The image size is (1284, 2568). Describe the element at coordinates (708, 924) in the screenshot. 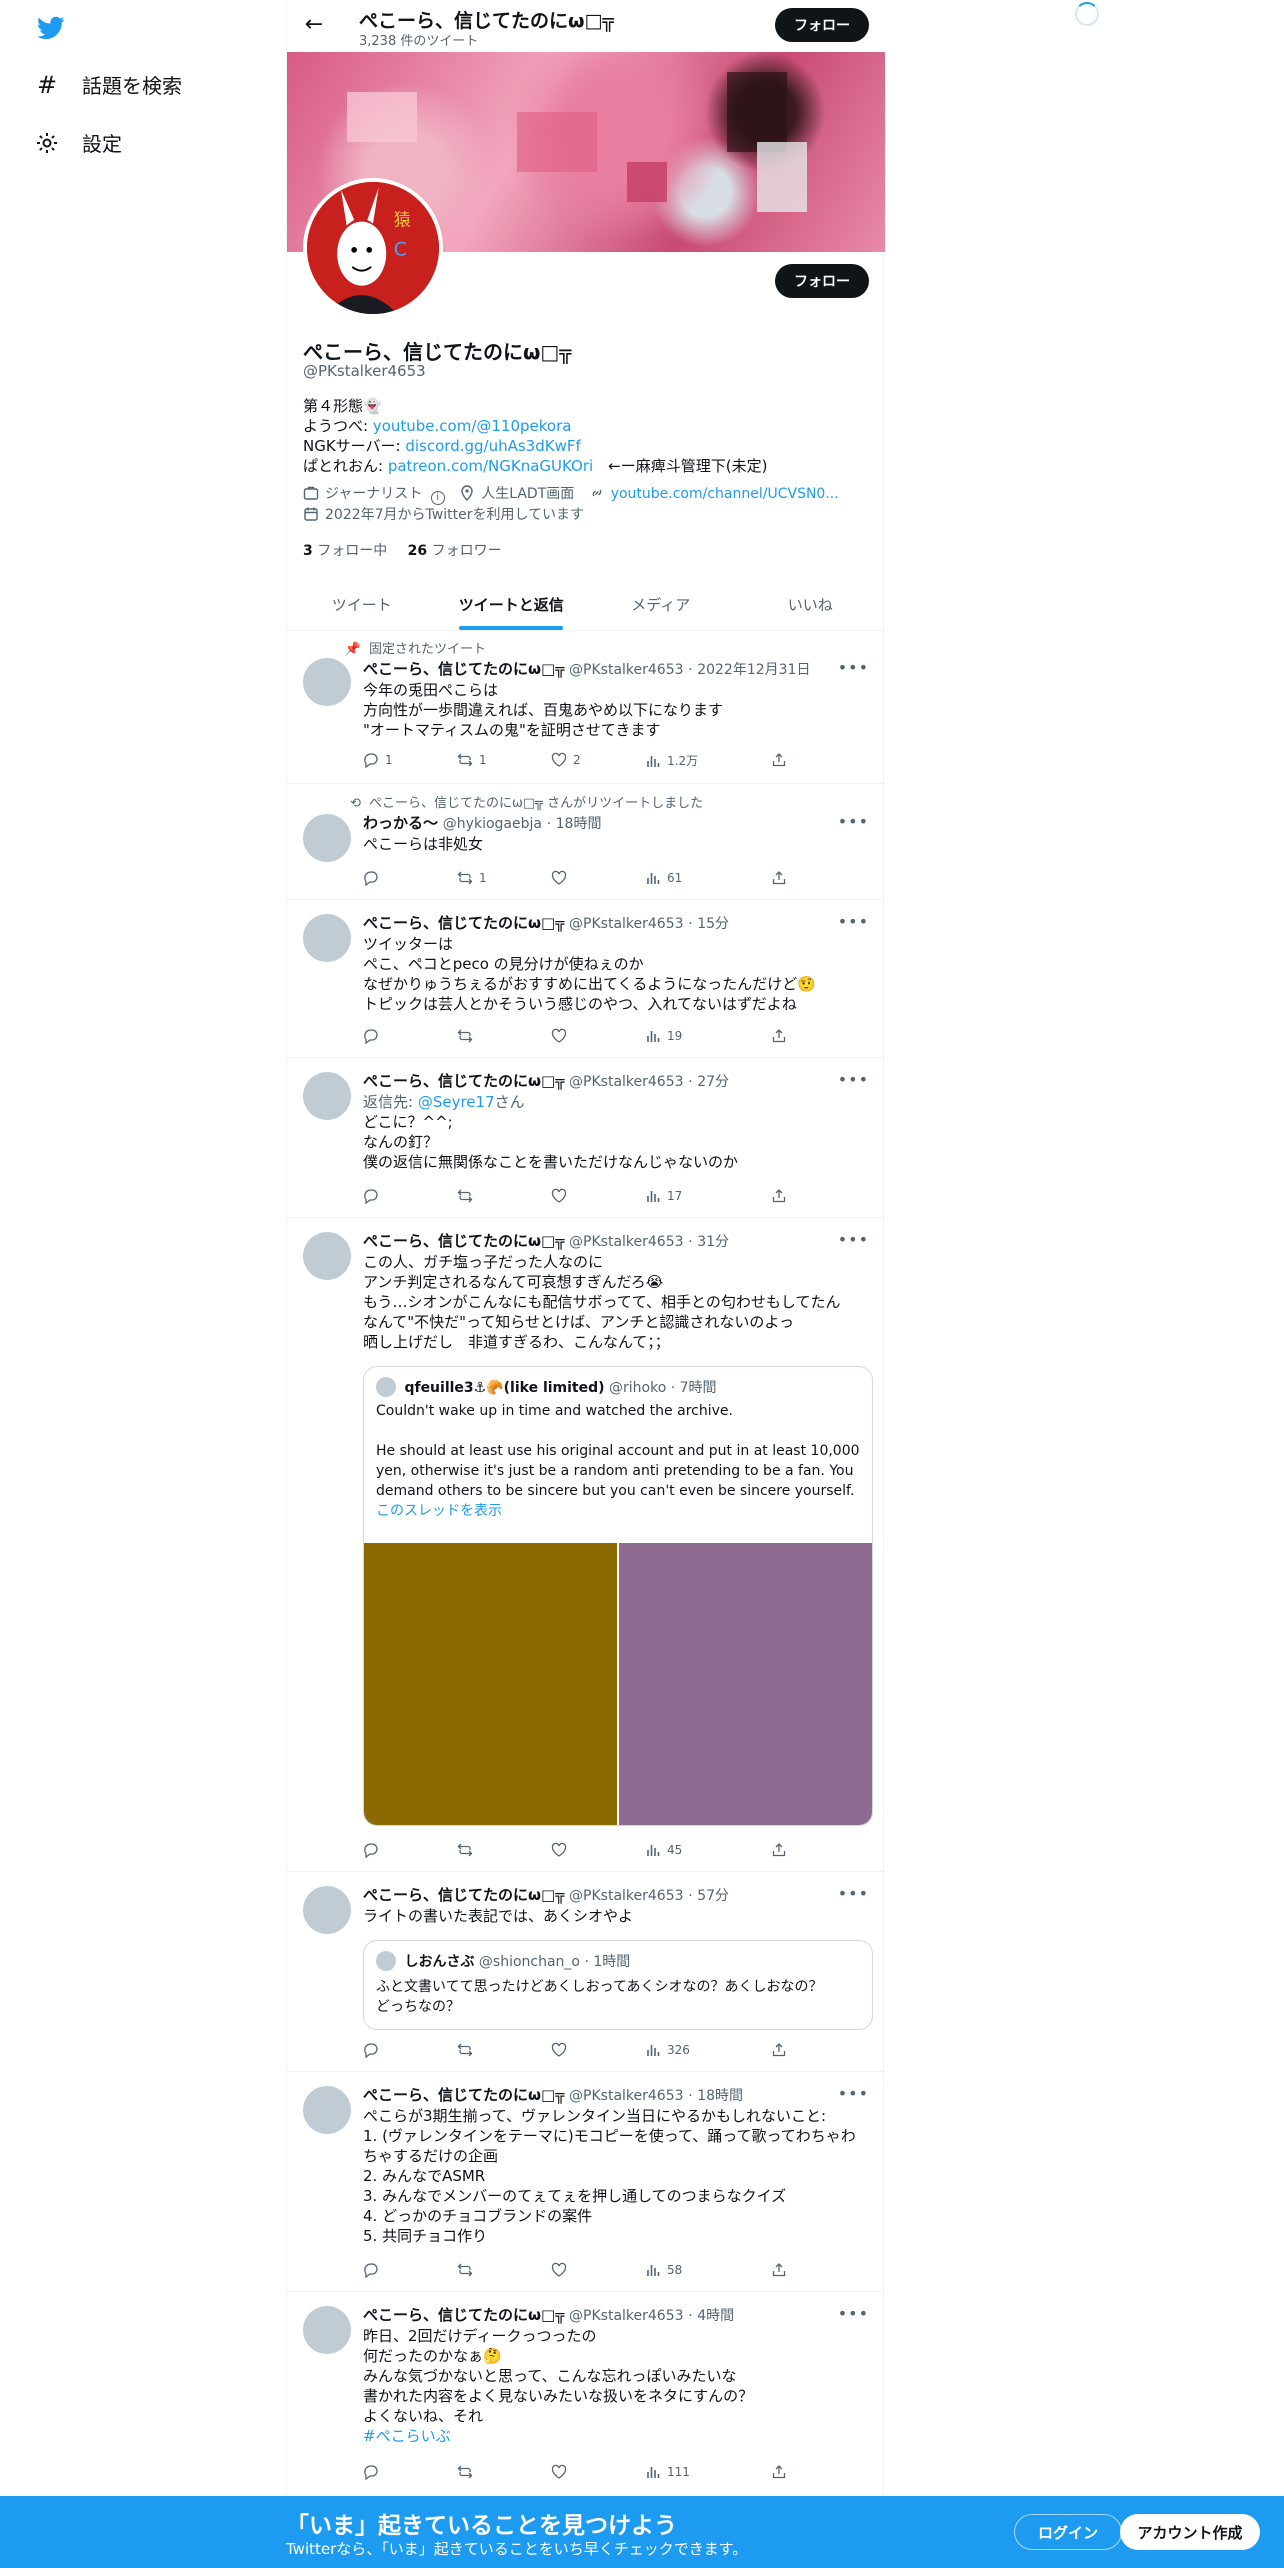

I see `tweet-time: · 15分` at that location.